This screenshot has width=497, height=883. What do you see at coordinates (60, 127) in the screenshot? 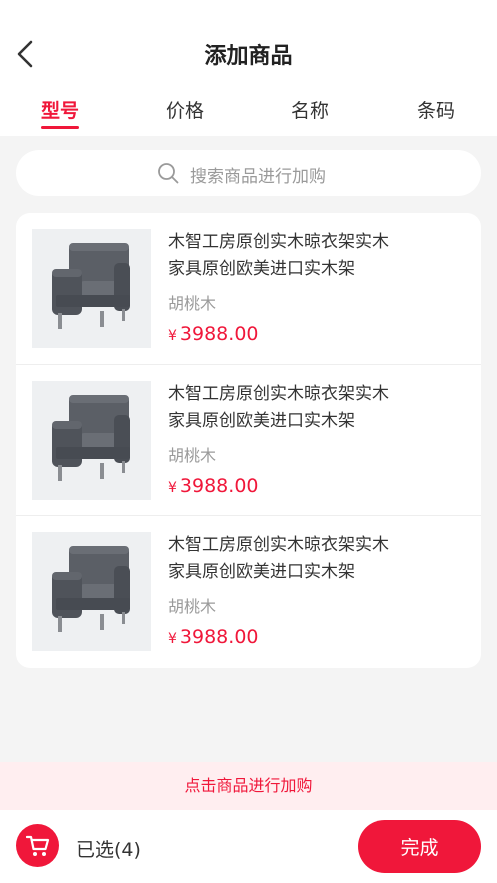
I see `active-tab-indicator` at bounding box center [60, 127].